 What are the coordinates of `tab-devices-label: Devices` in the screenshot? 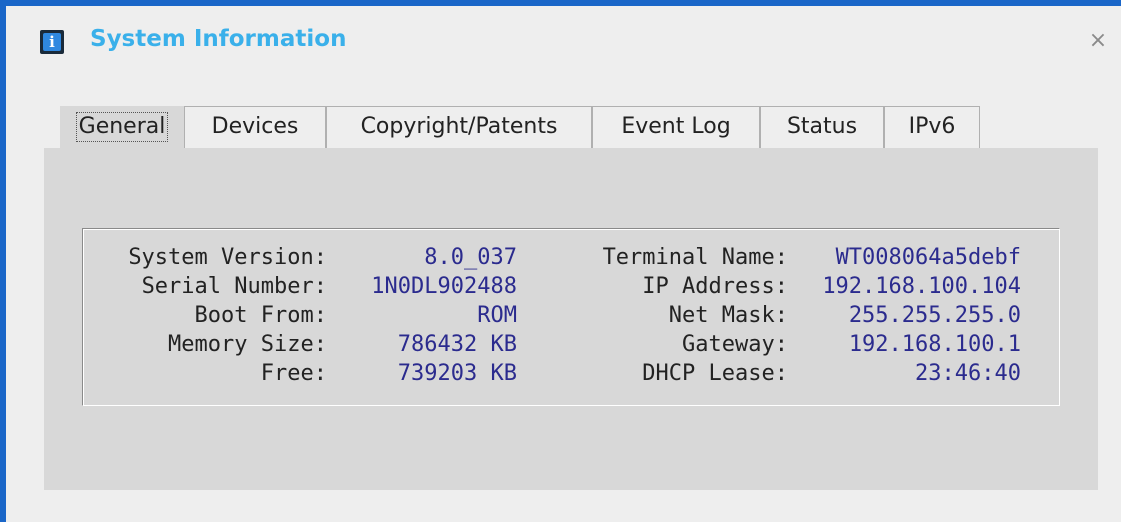 It's located at (255, 126).